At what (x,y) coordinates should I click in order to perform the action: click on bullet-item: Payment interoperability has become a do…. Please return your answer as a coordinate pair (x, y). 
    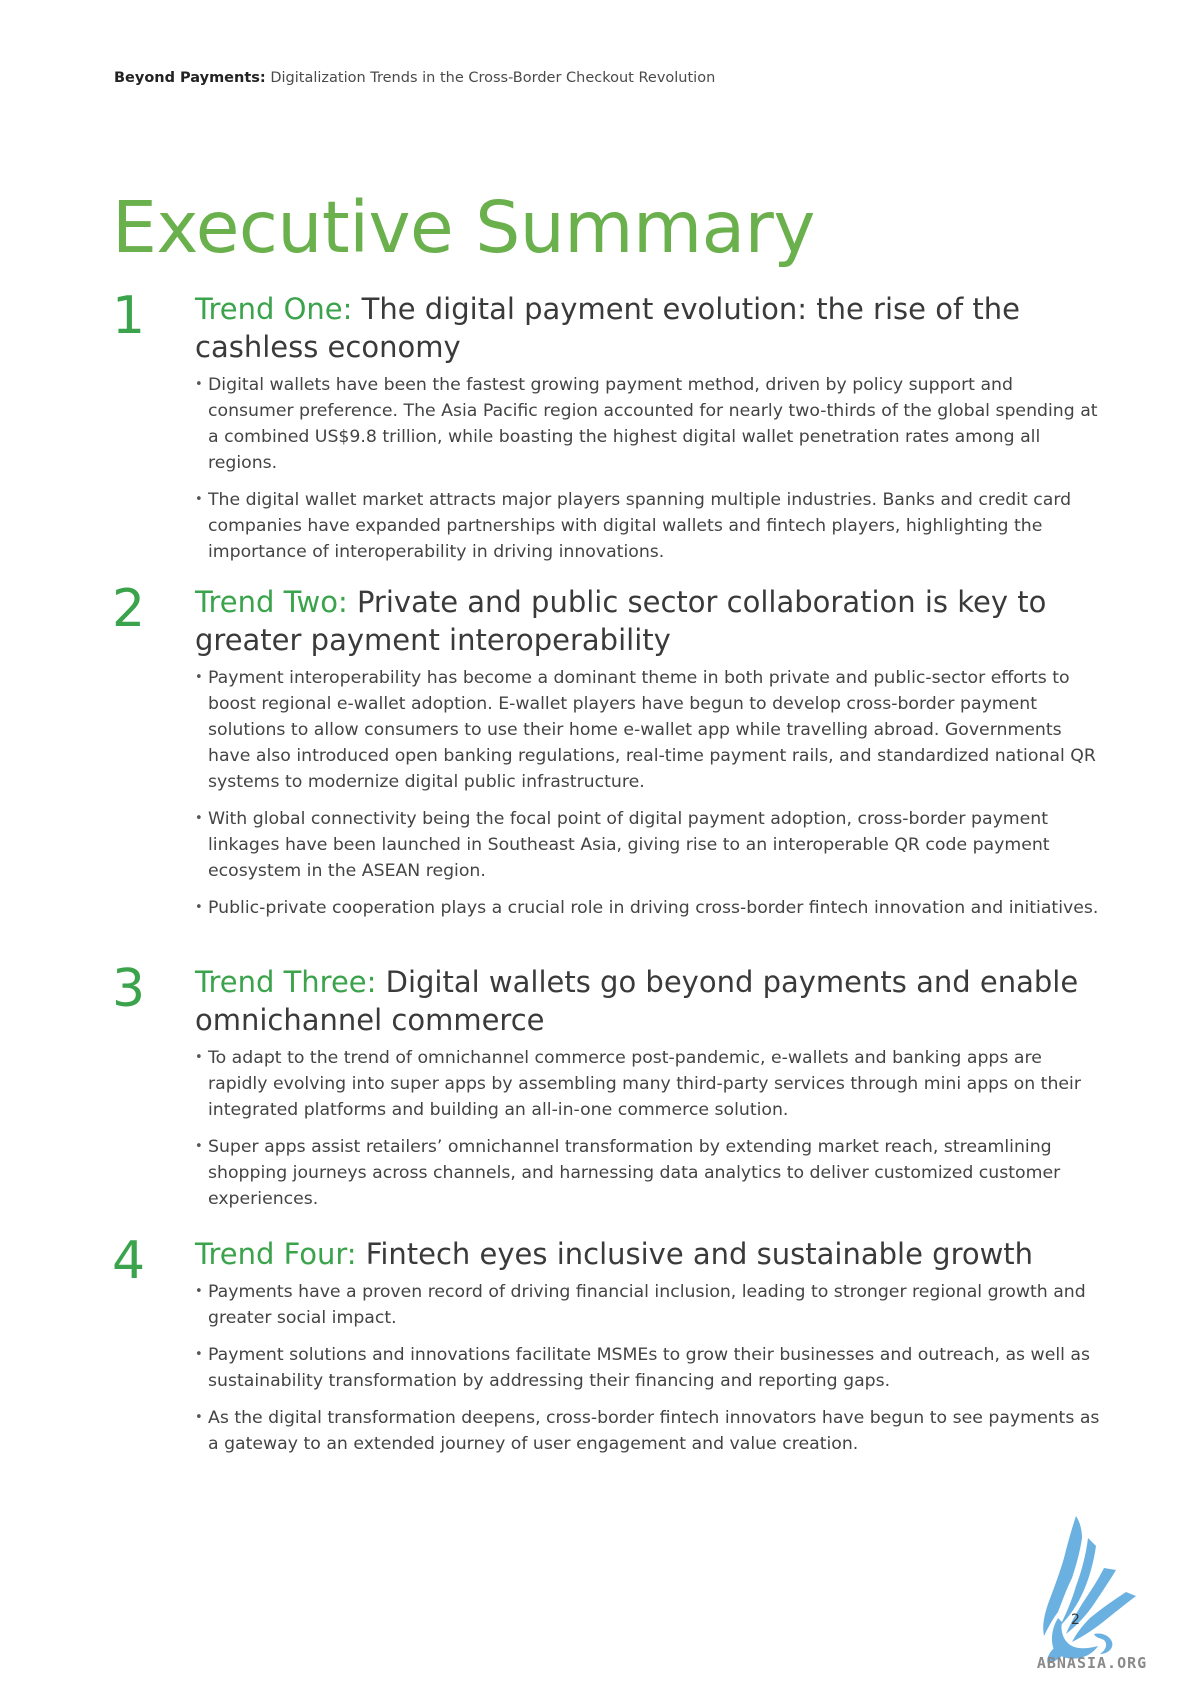
    Looking at the image, I should click on (647, 730).